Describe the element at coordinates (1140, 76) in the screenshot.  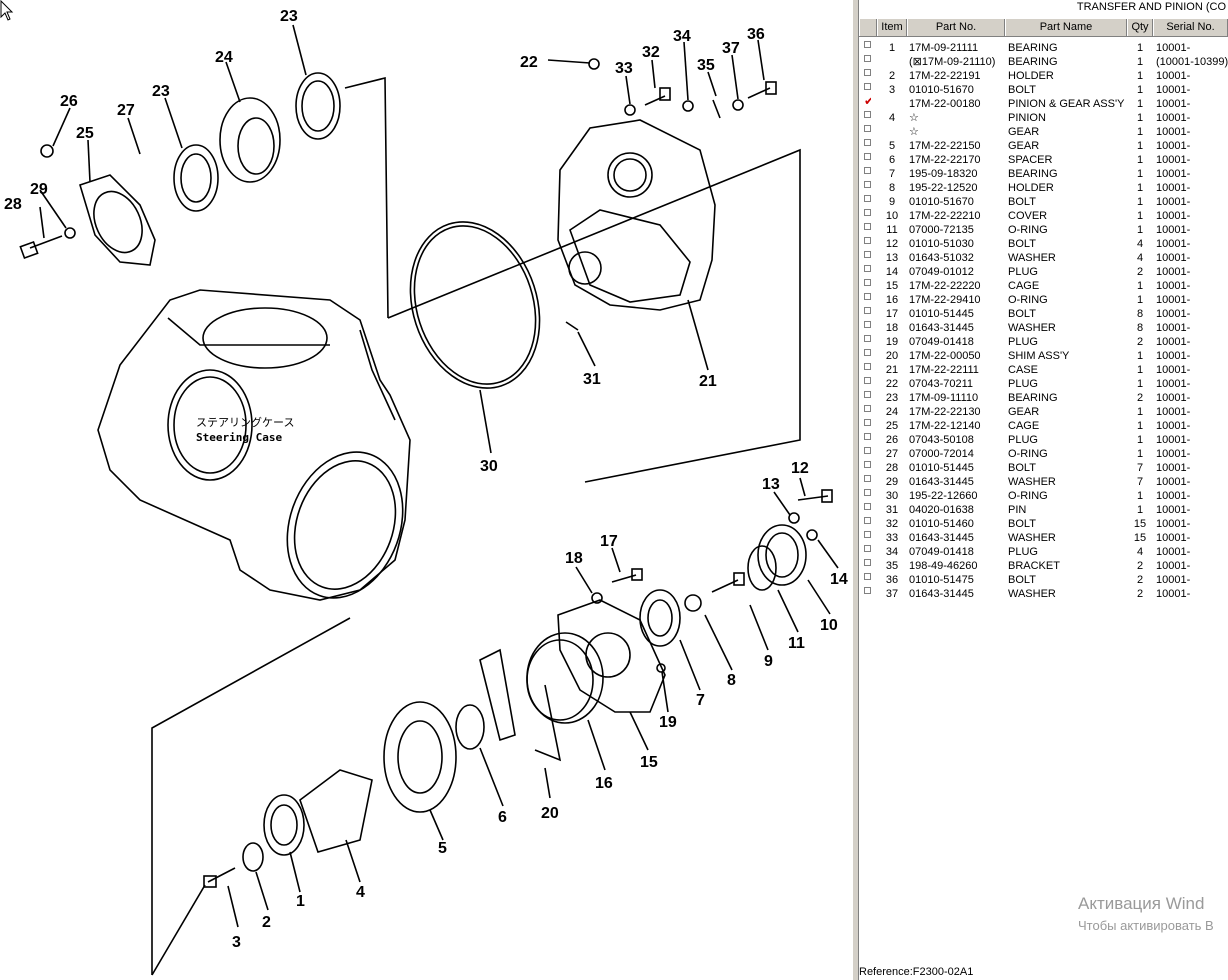
I see `qty-cell: 1` at that location.